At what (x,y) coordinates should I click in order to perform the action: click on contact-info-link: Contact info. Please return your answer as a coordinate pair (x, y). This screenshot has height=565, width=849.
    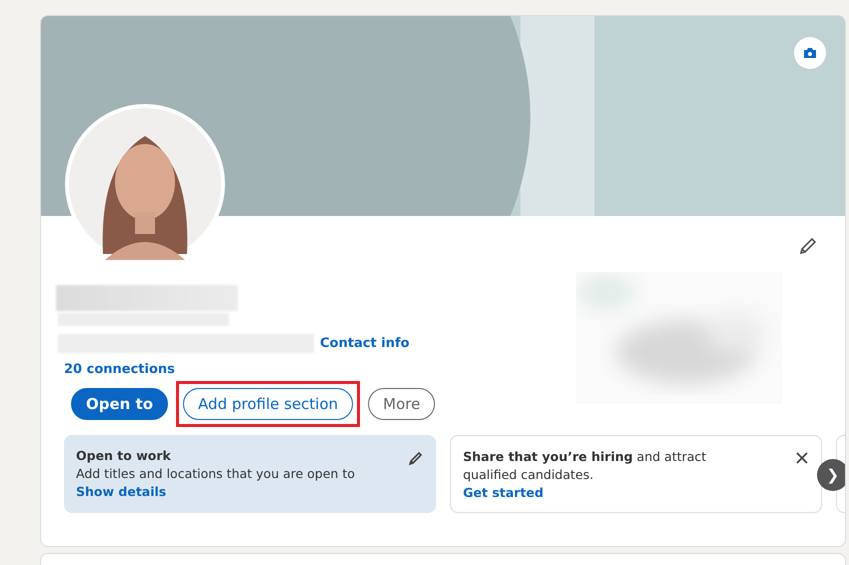
    Looking at the image, I should click on (365, 343).